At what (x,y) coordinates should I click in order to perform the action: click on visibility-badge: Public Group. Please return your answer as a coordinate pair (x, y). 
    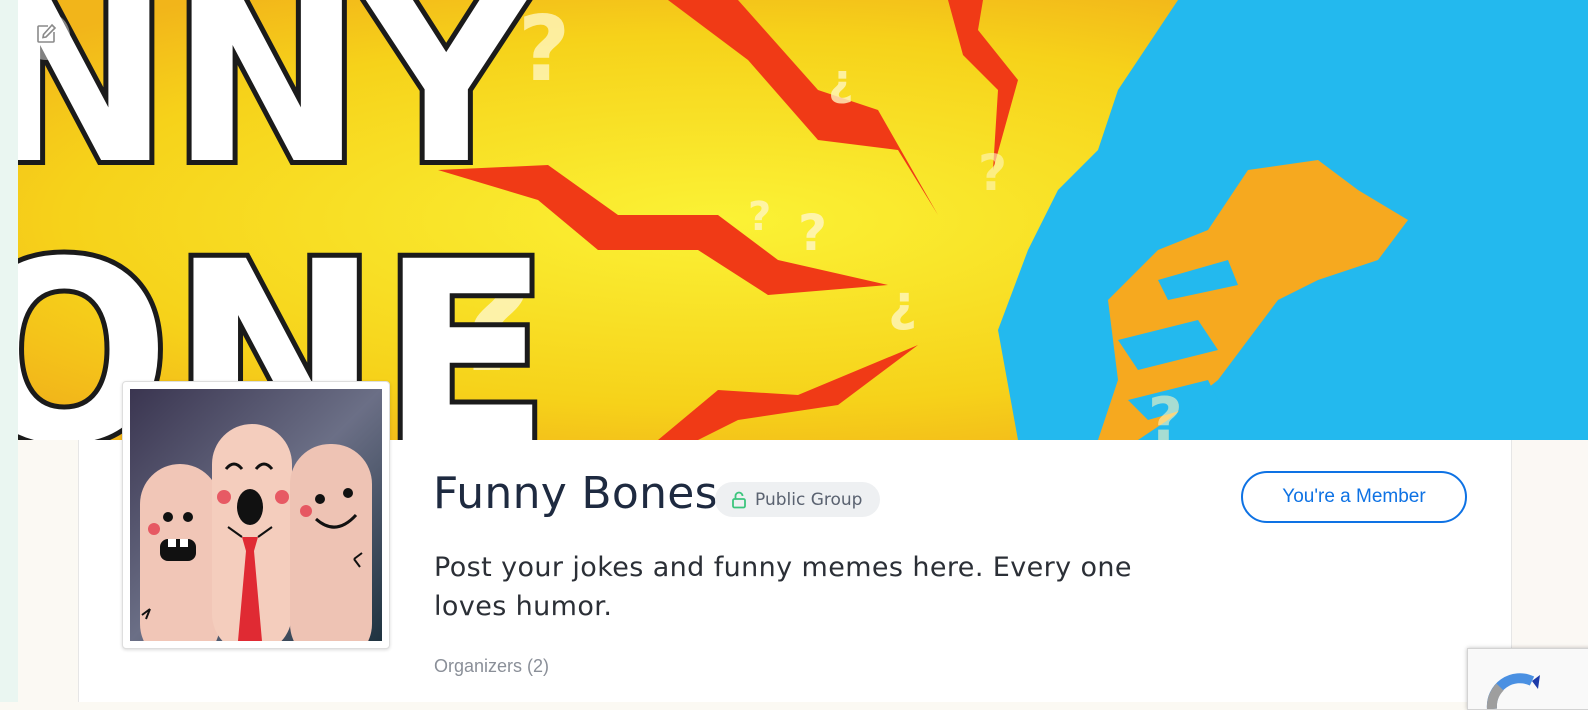
    Looking at the image, I should click on (798, 499).